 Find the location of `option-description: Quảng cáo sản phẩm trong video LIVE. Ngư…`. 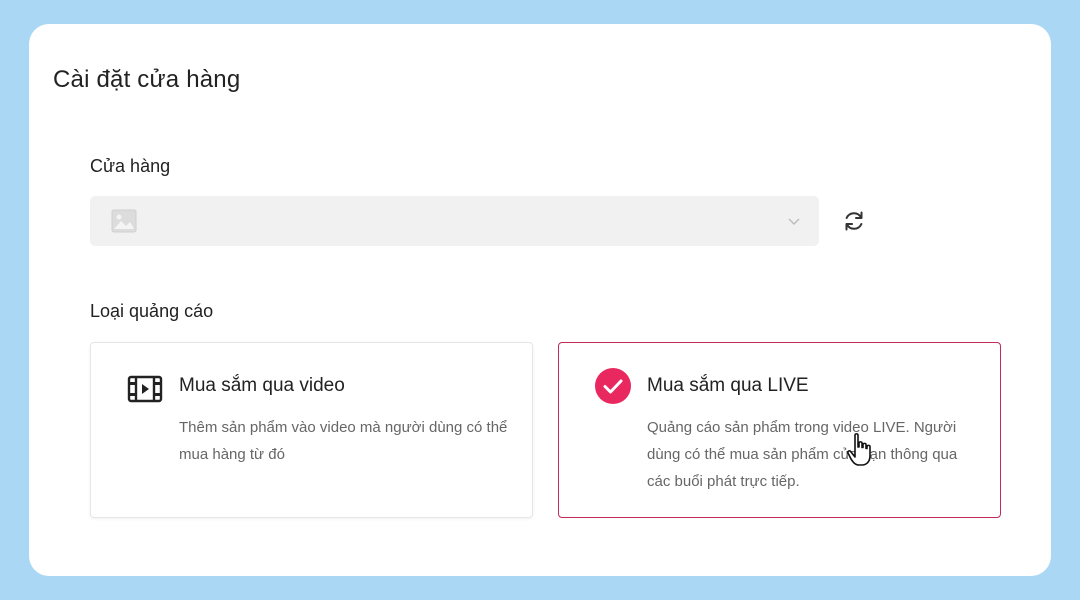

option-description: Quảng cáo sản phẩm trong video LIVE. Ngư… is located at coordinates (802, 454).